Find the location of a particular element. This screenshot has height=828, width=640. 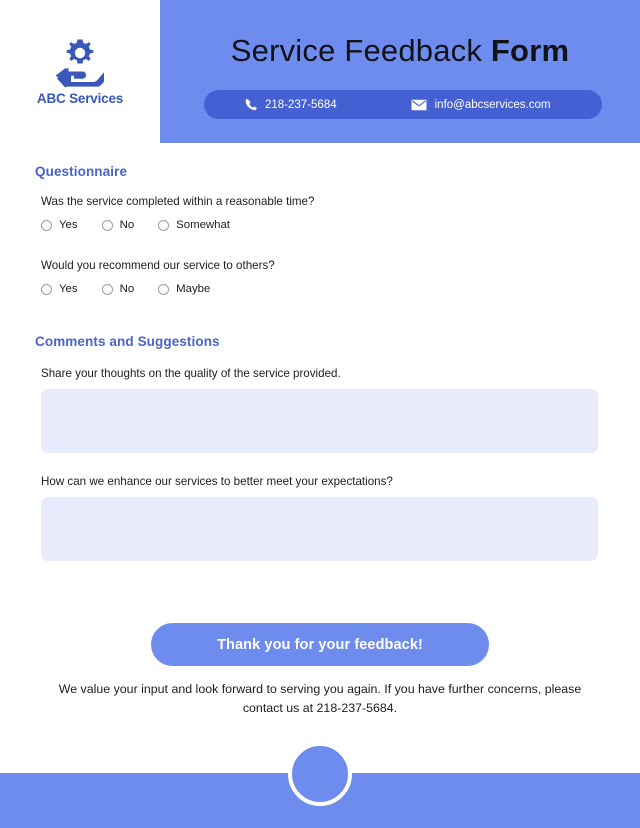

gear-in-hand-icon is located at coordinates (80, 63).